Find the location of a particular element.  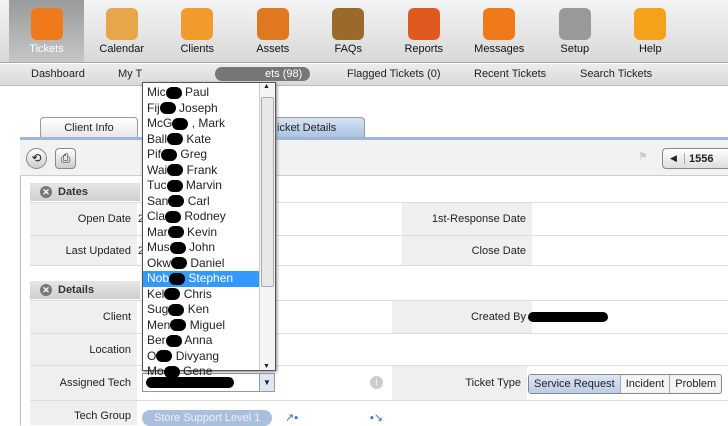

tech-option: Men Miguel is located at coordinates (201, 326).